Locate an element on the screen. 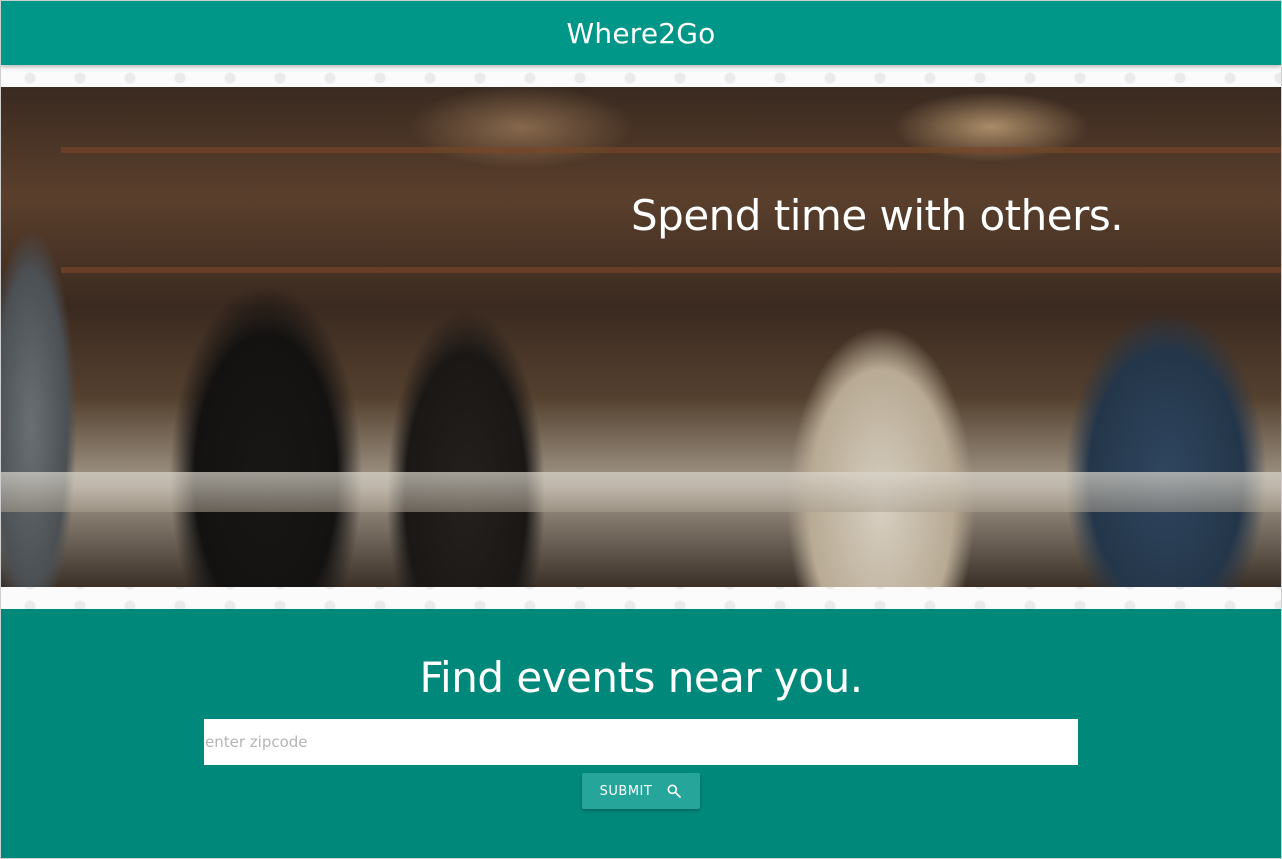 This screenshot has width=1282, height=859. submit-button-label: SUBMIT is located at coordinates (626, 791).